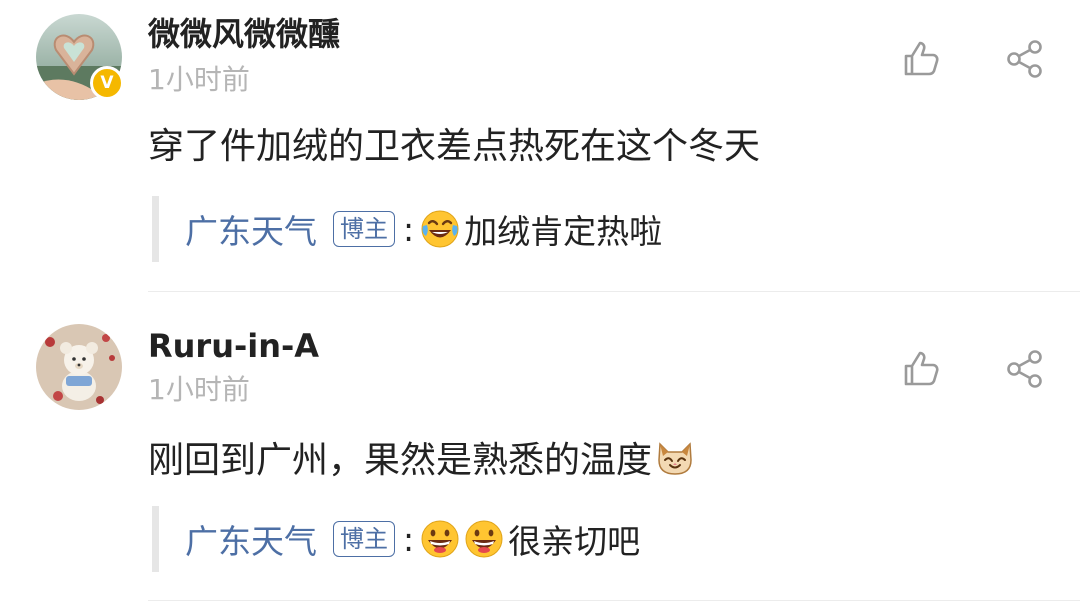  I want to click on username: 微微风微微醺, so click(244, 34).